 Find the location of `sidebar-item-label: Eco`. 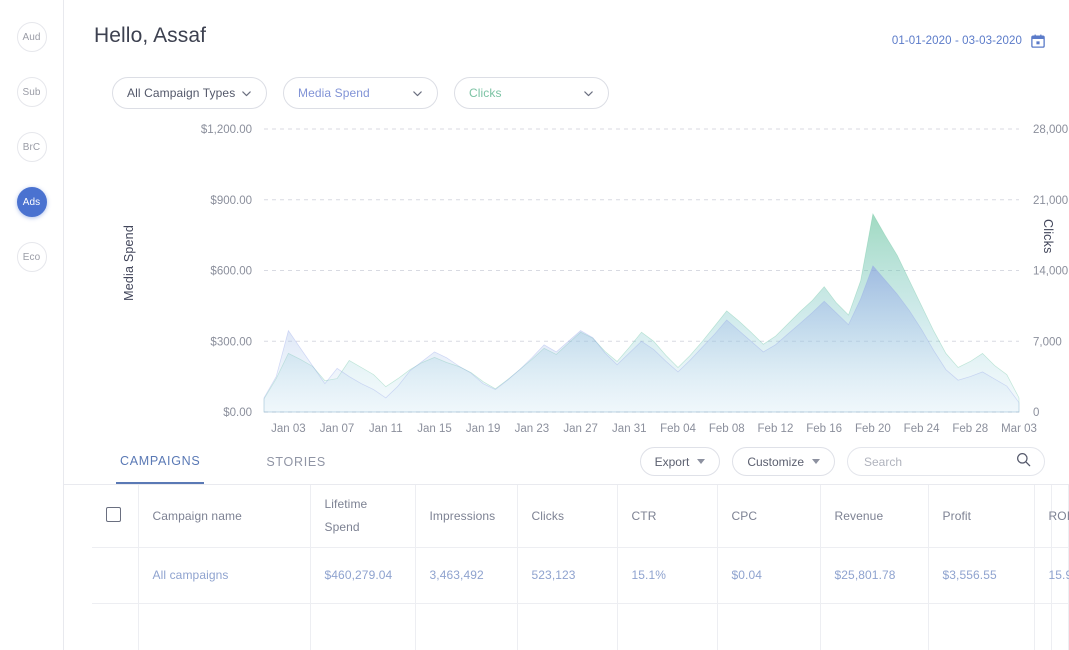

sidebar-item-label: Eco is located at coordinates (31, 257).